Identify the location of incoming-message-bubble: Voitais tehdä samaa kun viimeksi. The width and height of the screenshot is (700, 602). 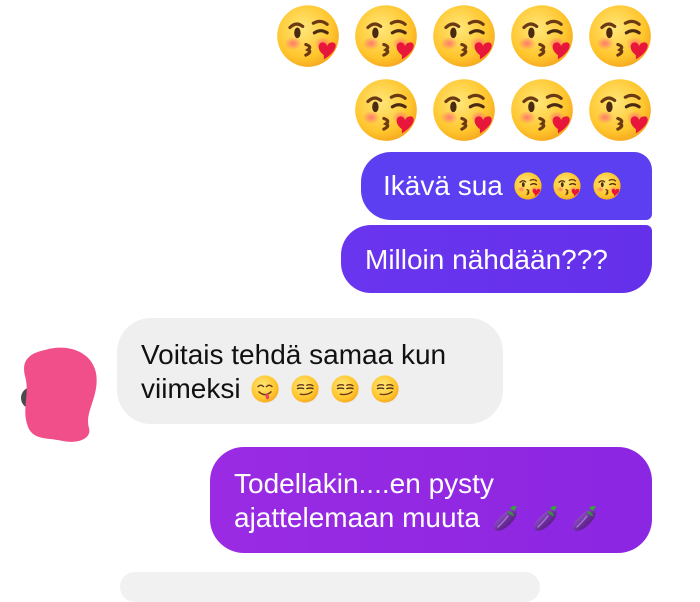
(310, 371).